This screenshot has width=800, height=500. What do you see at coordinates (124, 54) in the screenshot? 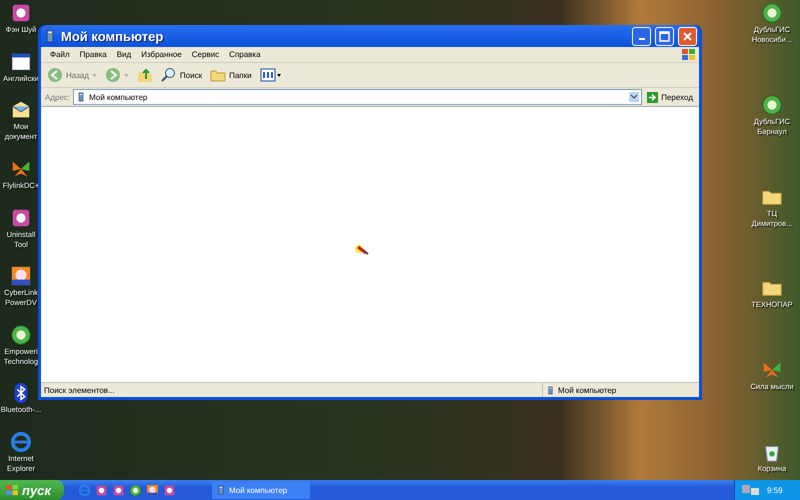
I see `menu-item: Вид` at bounding box center [124, 54].